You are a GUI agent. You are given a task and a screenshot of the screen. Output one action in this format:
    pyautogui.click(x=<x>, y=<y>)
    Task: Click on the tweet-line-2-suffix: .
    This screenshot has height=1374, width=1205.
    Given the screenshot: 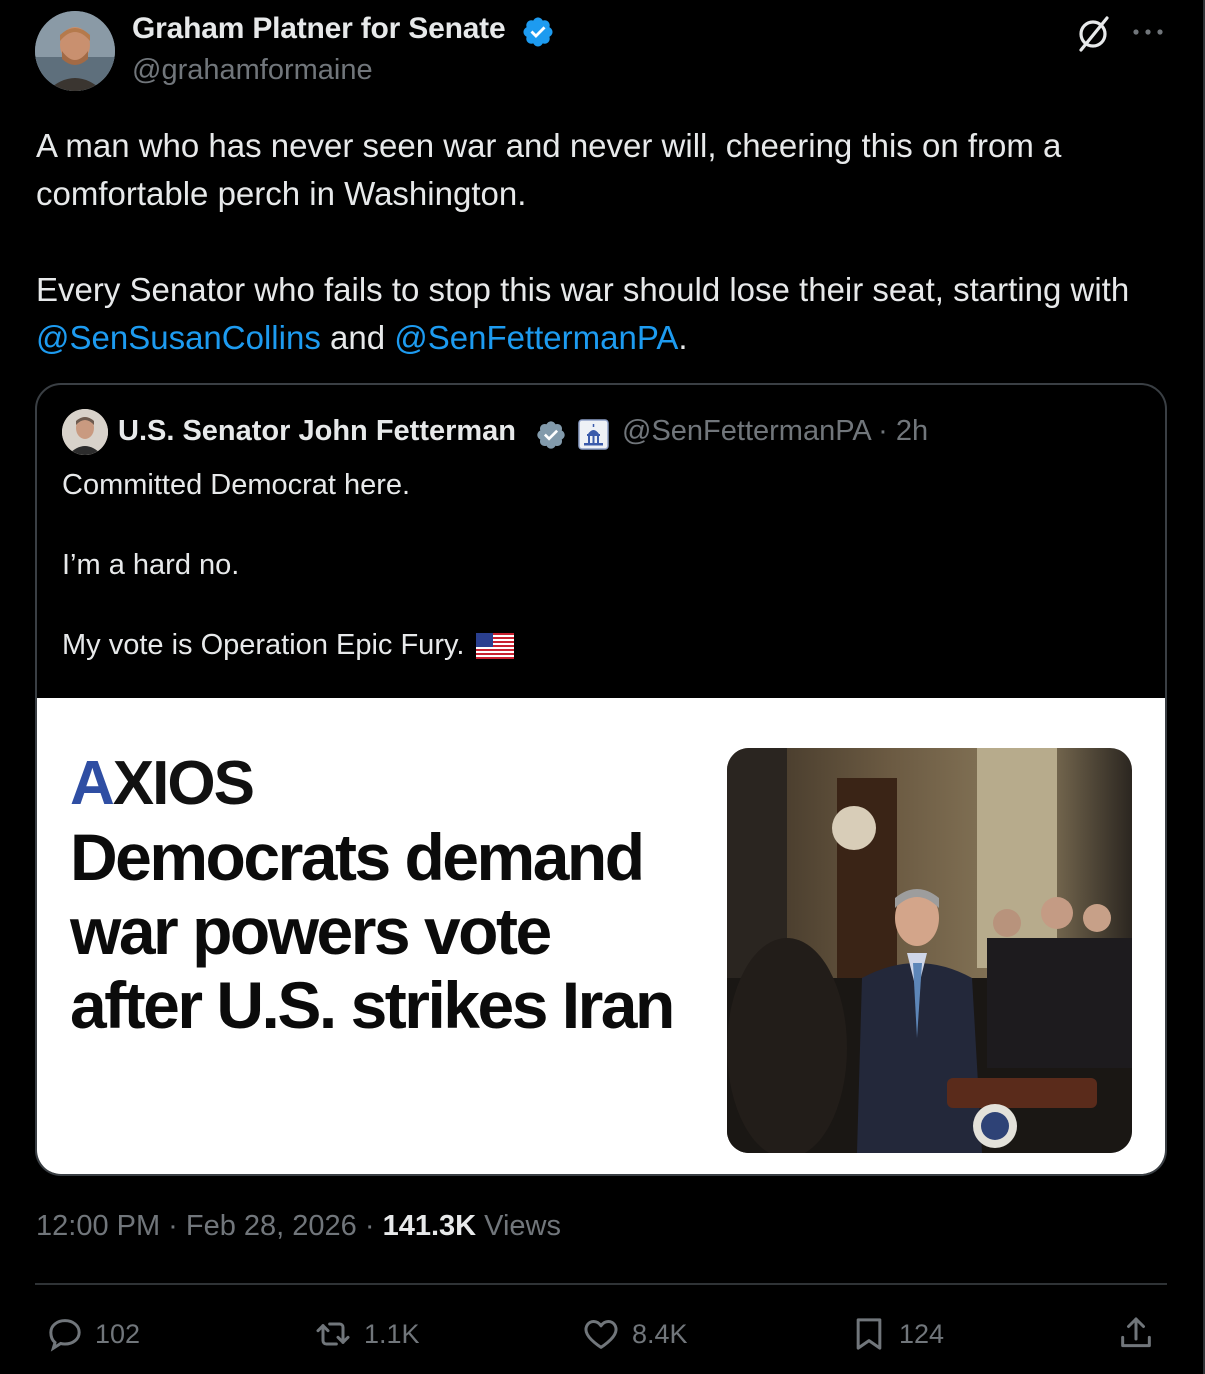 What is the action you would take?
    pyautogui.click(x=683, y=337)
    